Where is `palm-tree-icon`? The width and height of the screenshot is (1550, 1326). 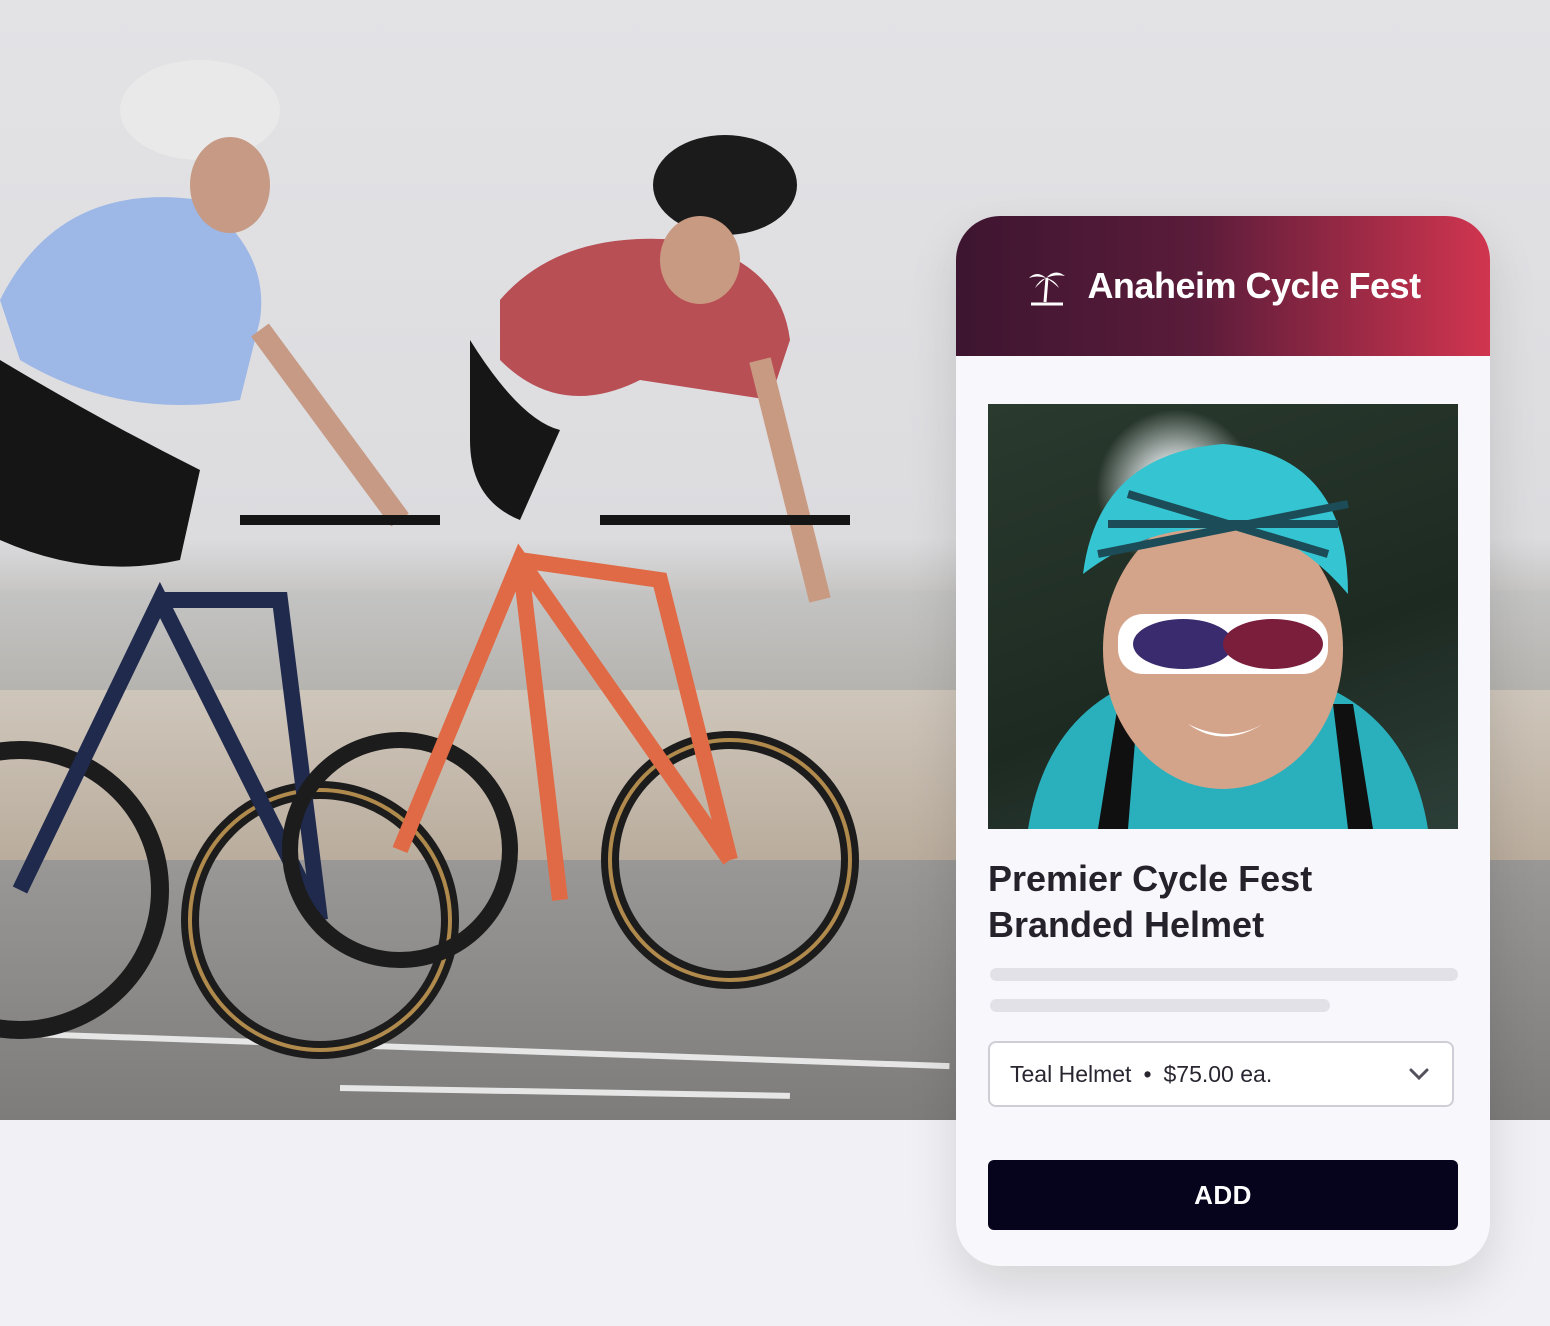 palm-tree-icon is located at coordinates (1047, 289).